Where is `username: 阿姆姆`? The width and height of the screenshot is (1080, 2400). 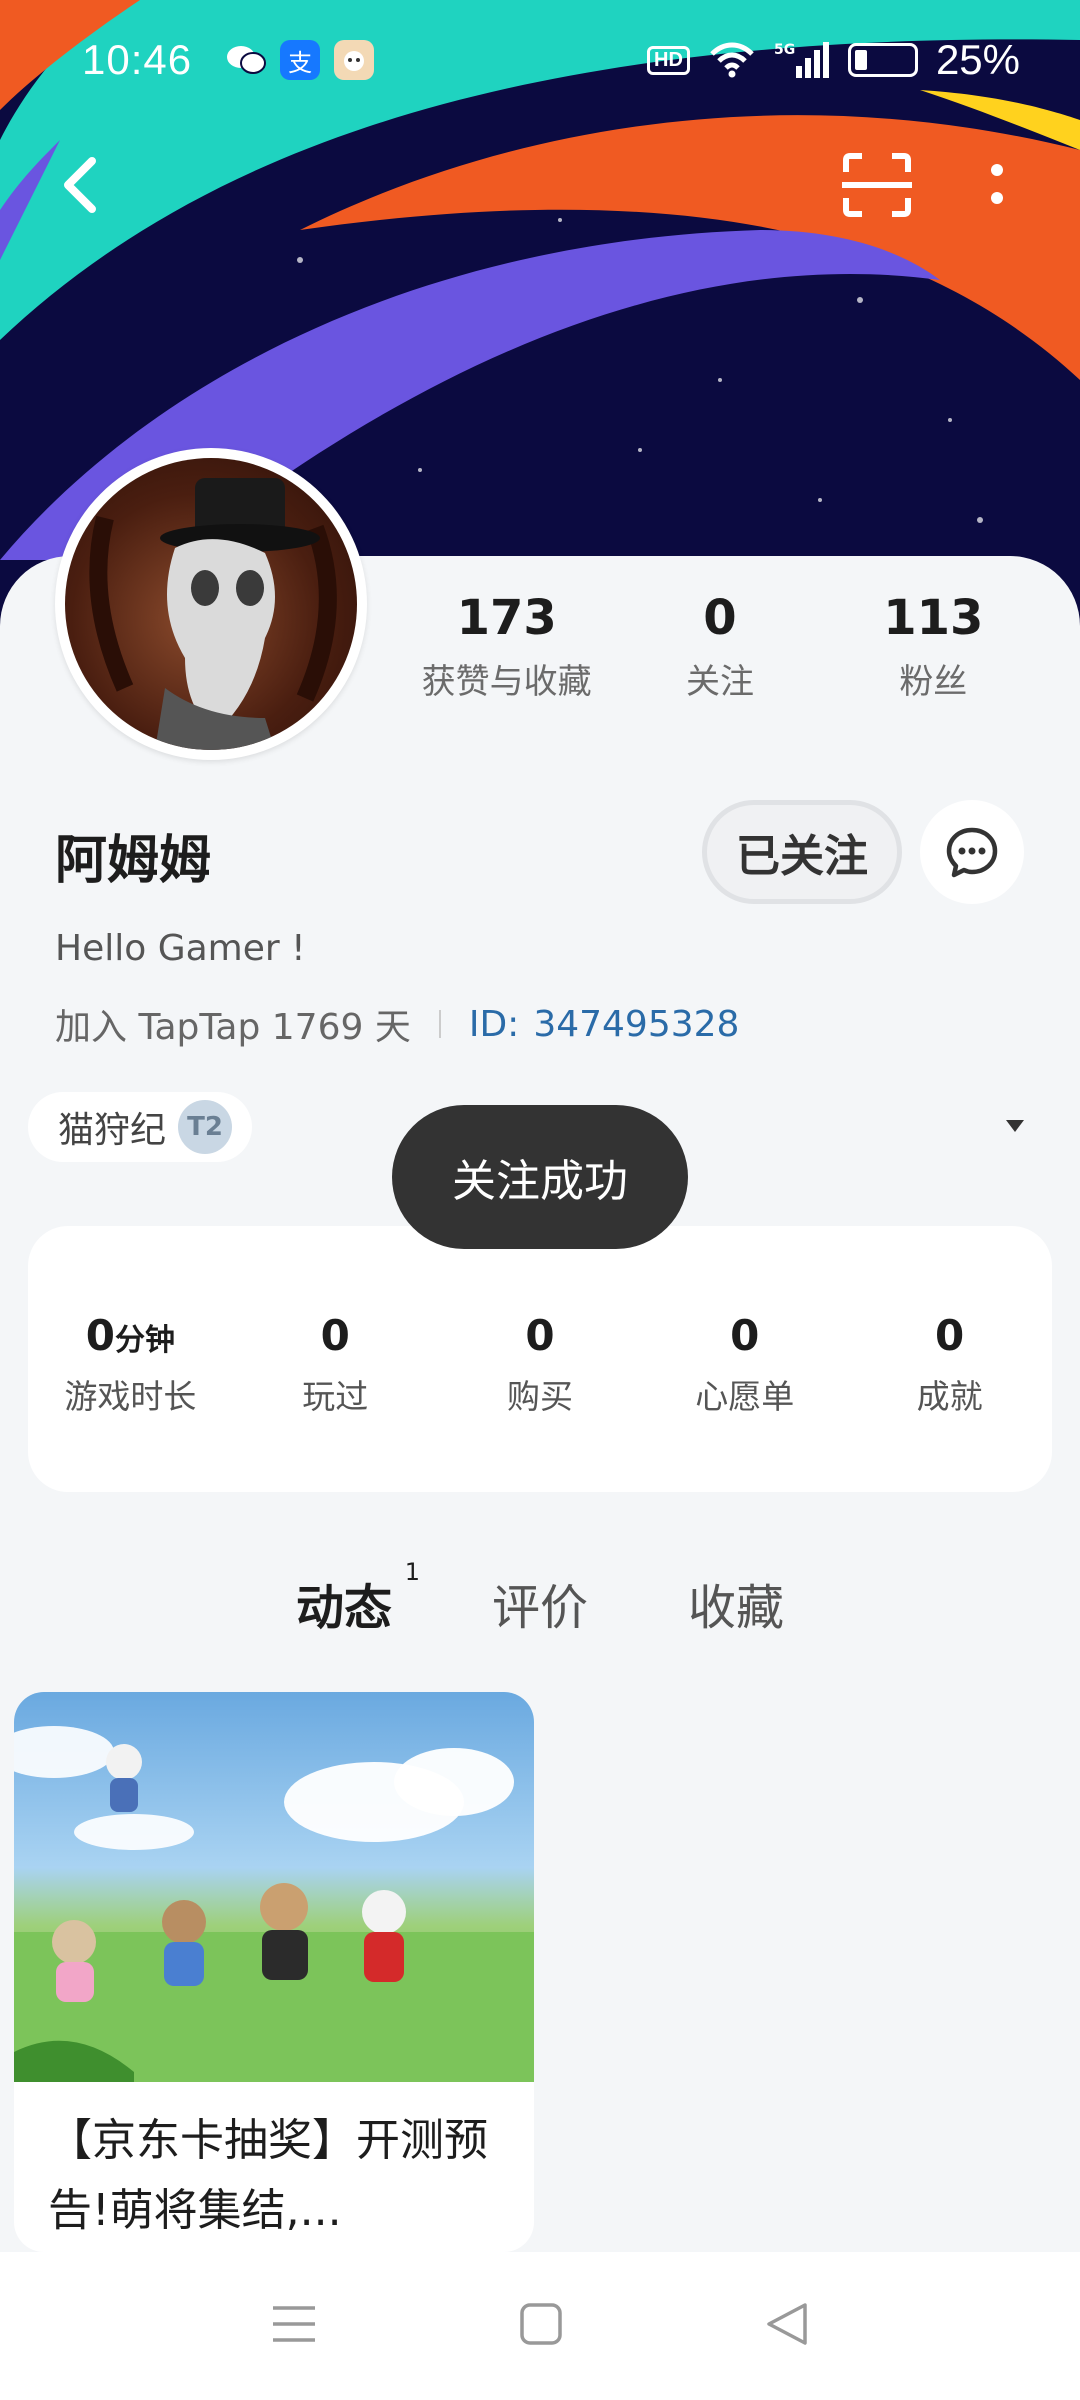 username: 阿姆姆 is located at coordinates (133, 861).